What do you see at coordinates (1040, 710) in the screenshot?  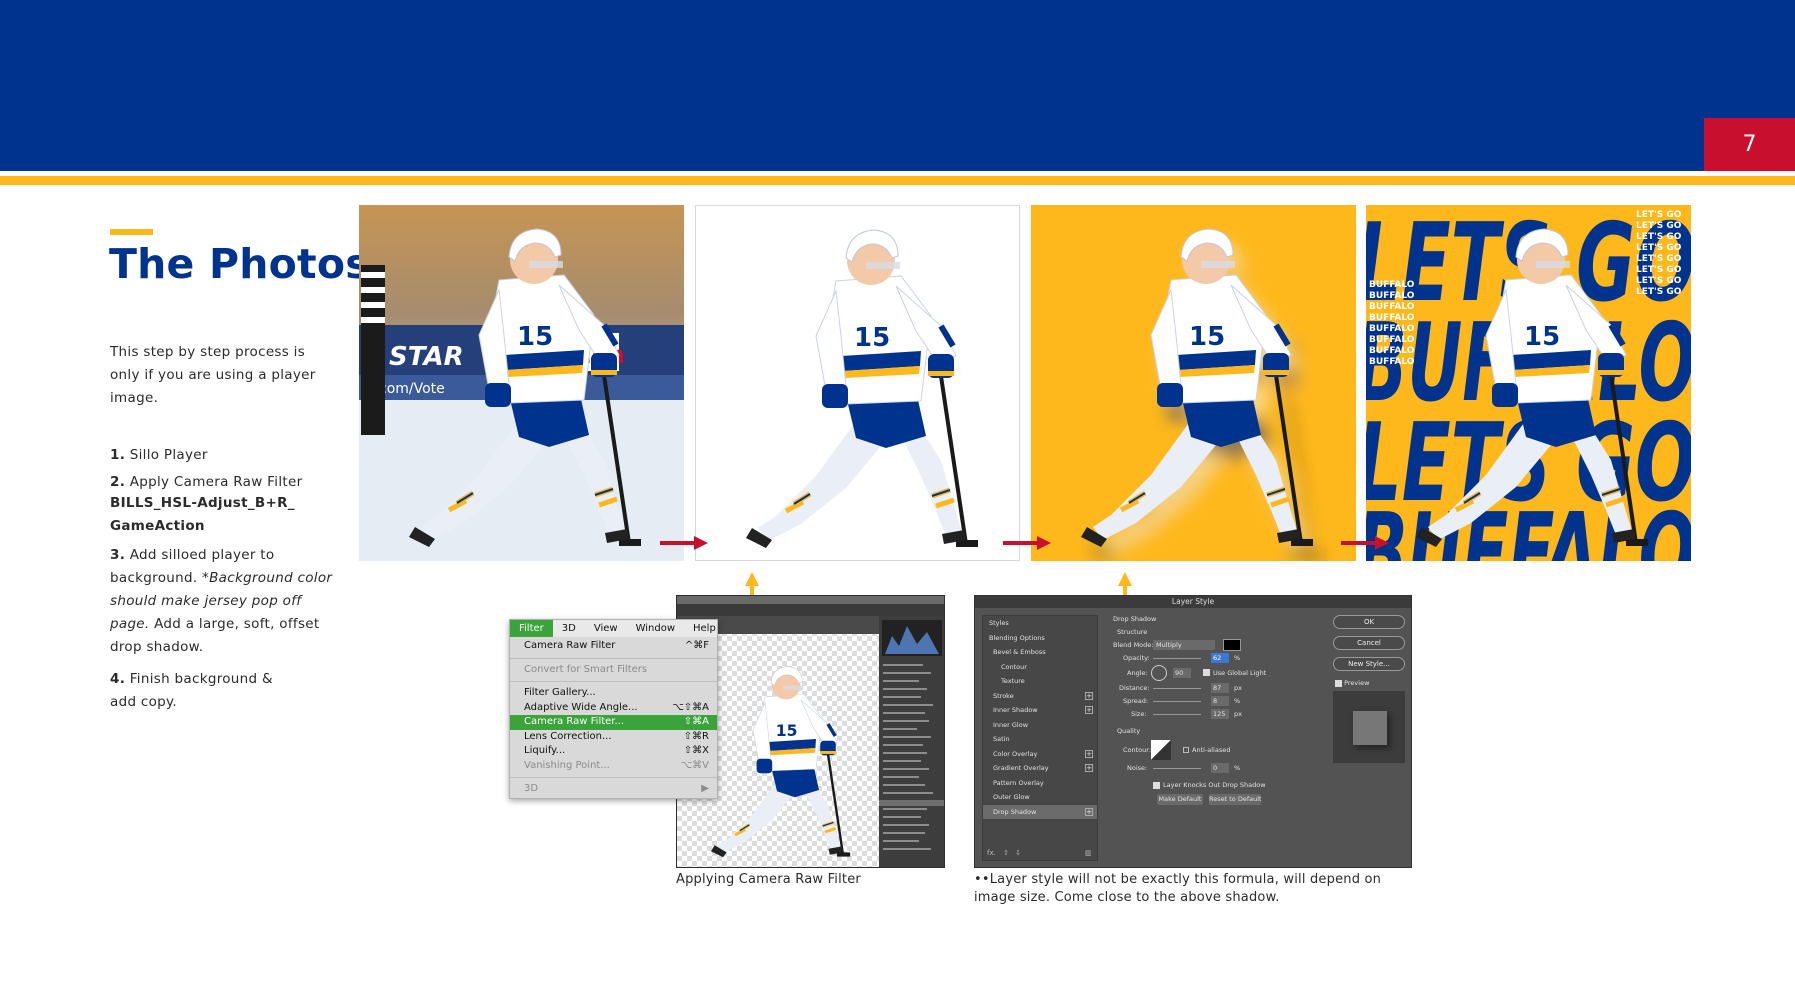 I see `style-item: Inner Shadow +` at bounding box center [1040, 710].